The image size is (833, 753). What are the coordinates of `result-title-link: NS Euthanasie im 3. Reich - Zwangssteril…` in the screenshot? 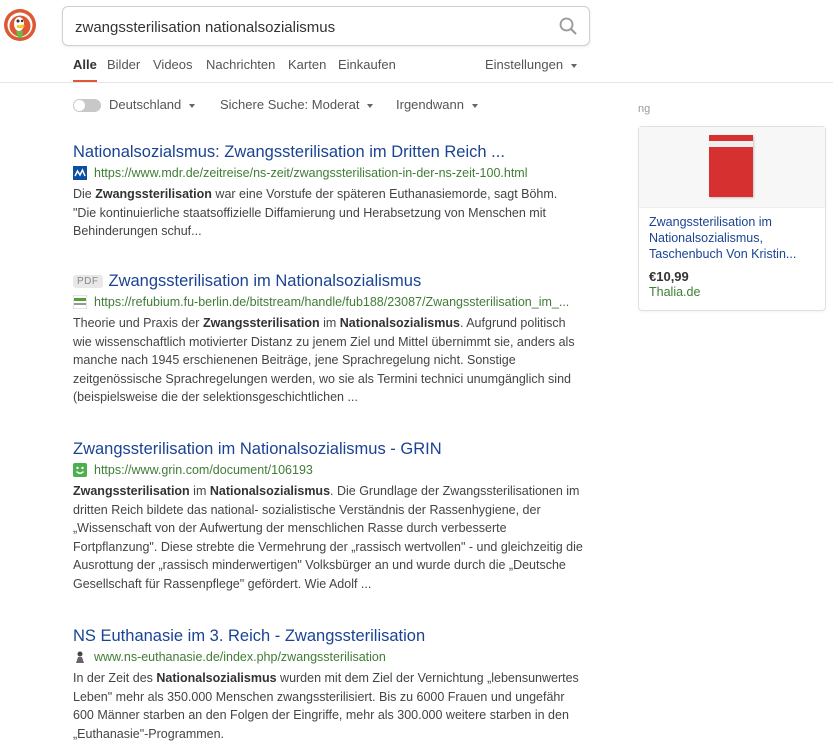 It's located at (328, 636).